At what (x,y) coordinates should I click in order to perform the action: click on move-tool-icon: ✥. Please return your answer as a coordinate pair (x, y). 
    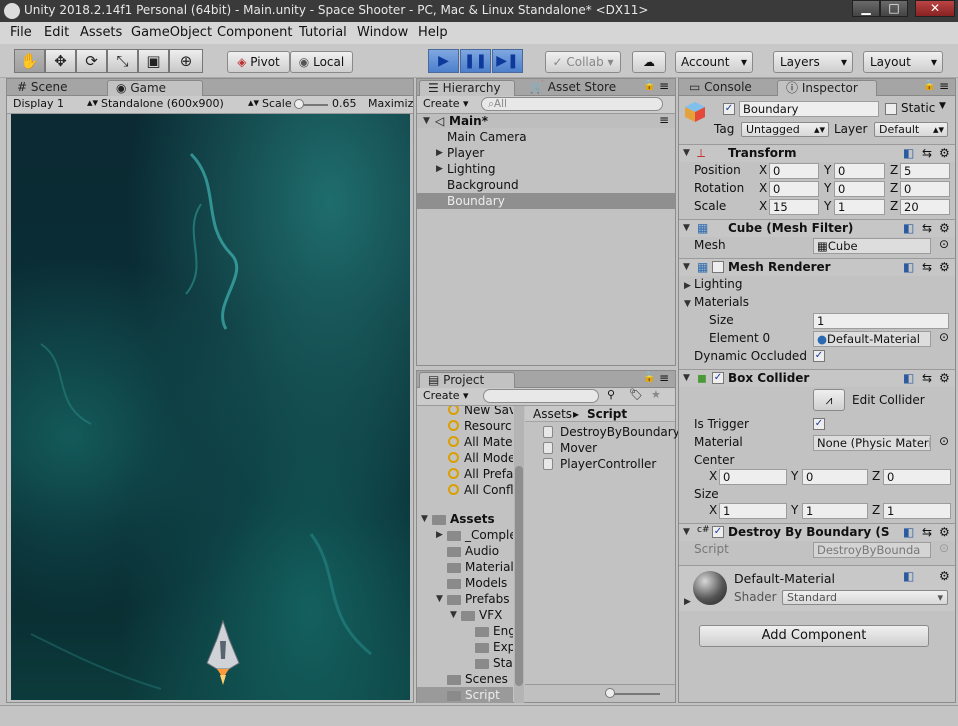
    Looking at the image, I should click on (60, 61).